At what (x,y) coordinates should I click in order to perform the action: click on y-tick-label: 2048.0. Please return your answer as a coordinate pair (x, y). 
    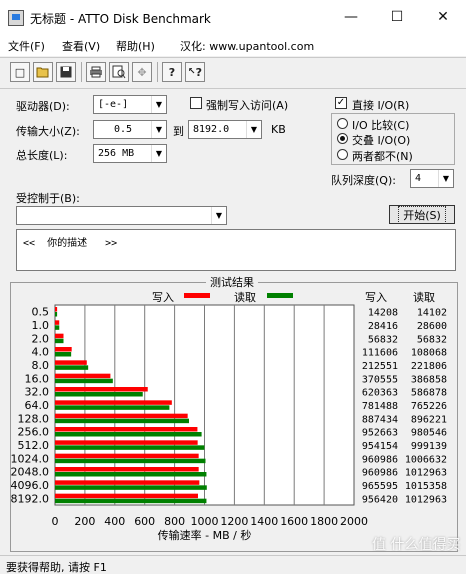
    Looking at the image, I should click on (30, 472).